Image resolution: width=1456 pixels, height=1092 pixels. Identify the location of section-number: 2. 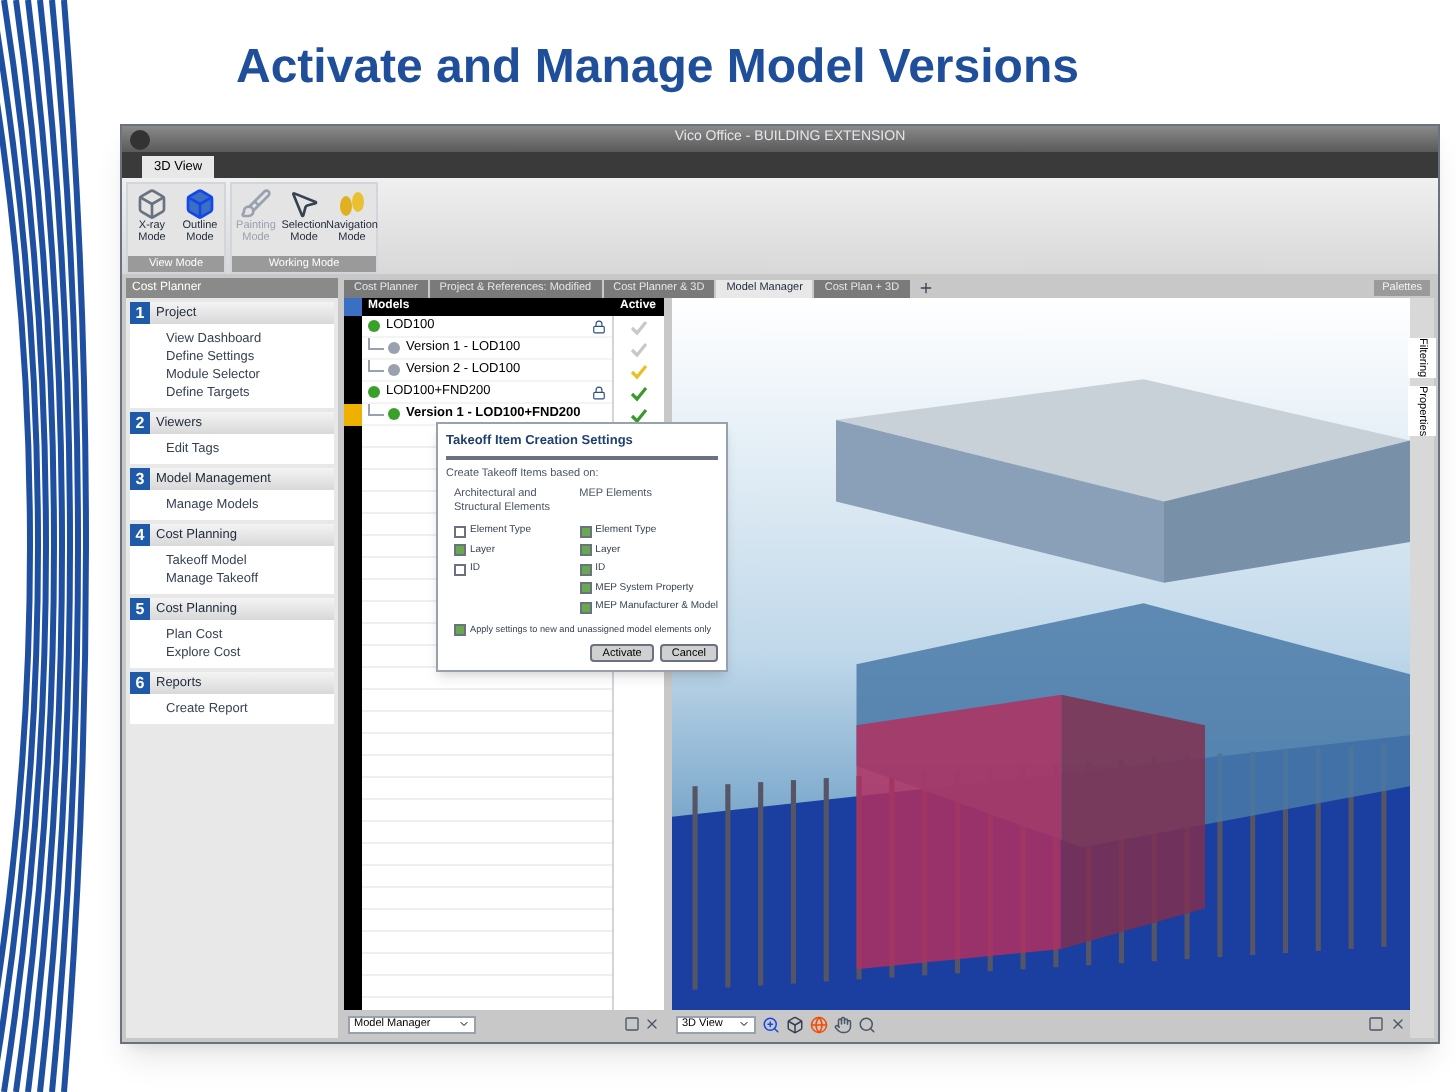
(140, 423).